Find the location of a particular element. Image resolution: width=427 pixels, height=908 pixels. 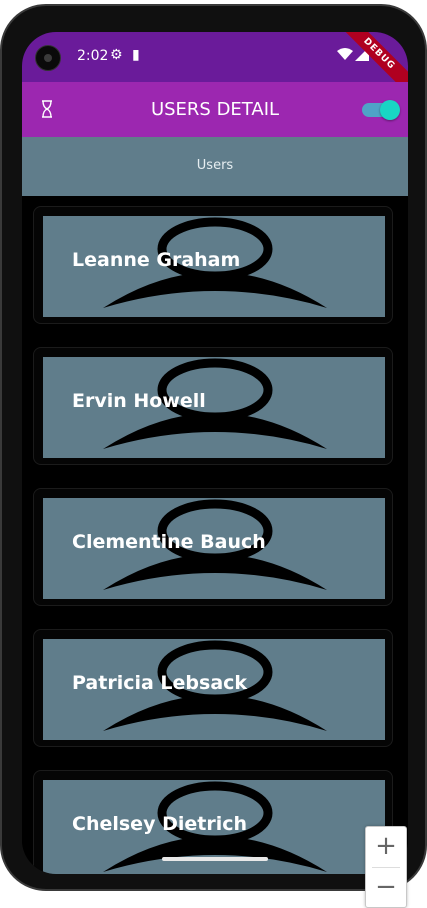

user-name: Chelsey Dietrich is located at coordinates (159, 824).